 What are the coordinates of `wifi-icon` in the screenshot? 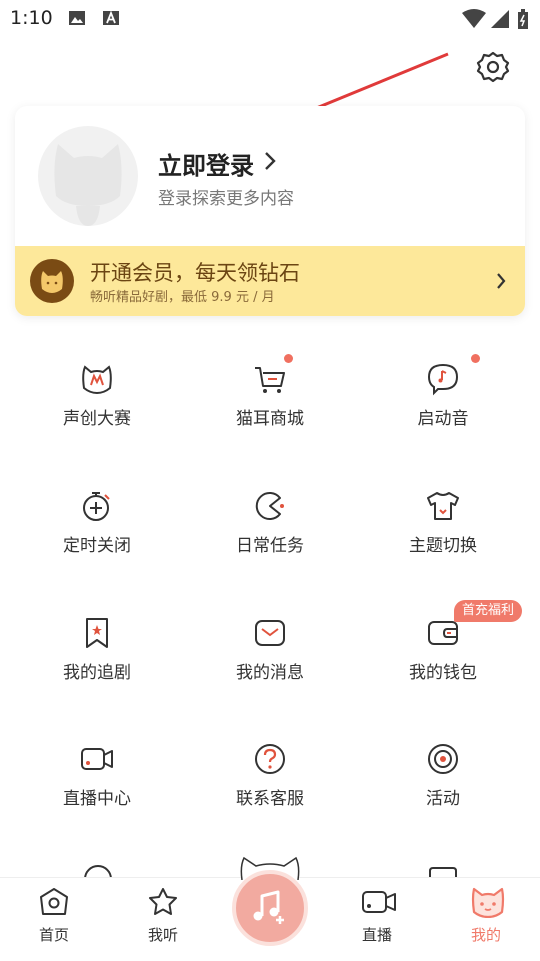 It's located at (474, 18).